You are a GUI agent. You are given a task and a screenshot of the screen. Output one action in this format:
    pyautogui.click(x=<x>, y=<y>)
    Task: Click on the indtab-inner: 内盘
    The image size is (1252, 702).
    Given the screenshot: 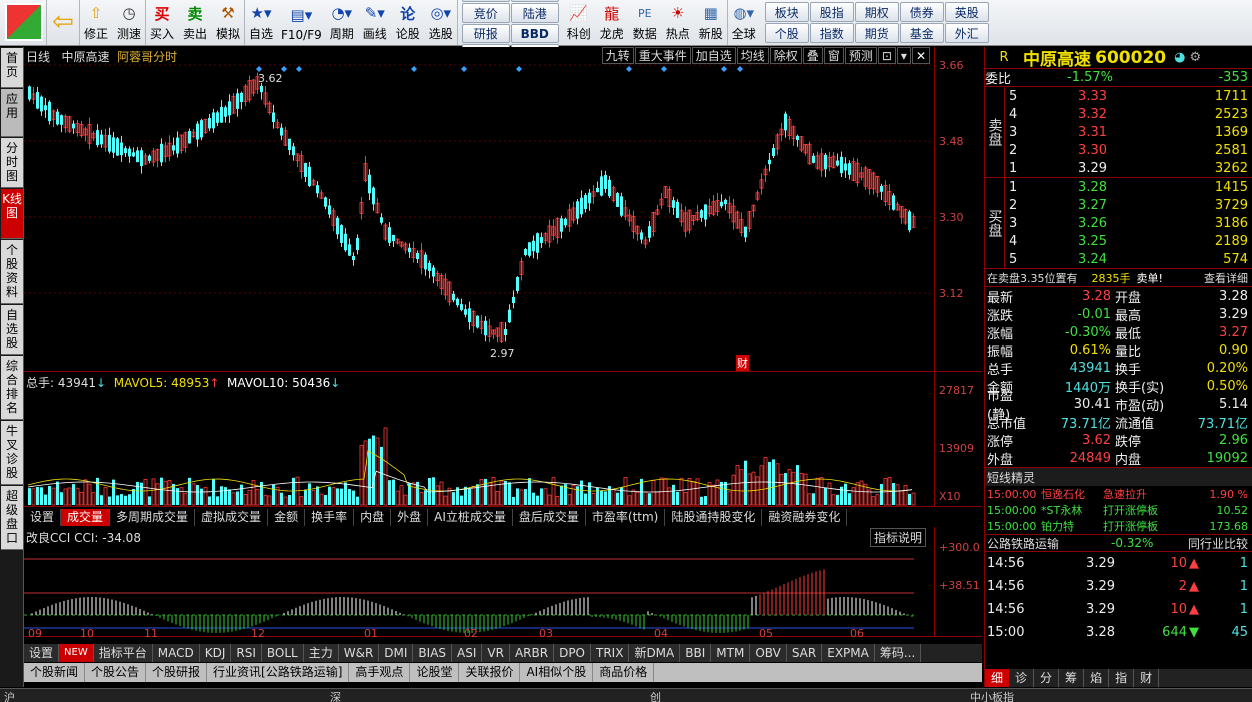 What is the action you would take?
    pyautogui.click(x=373, y=517)
    